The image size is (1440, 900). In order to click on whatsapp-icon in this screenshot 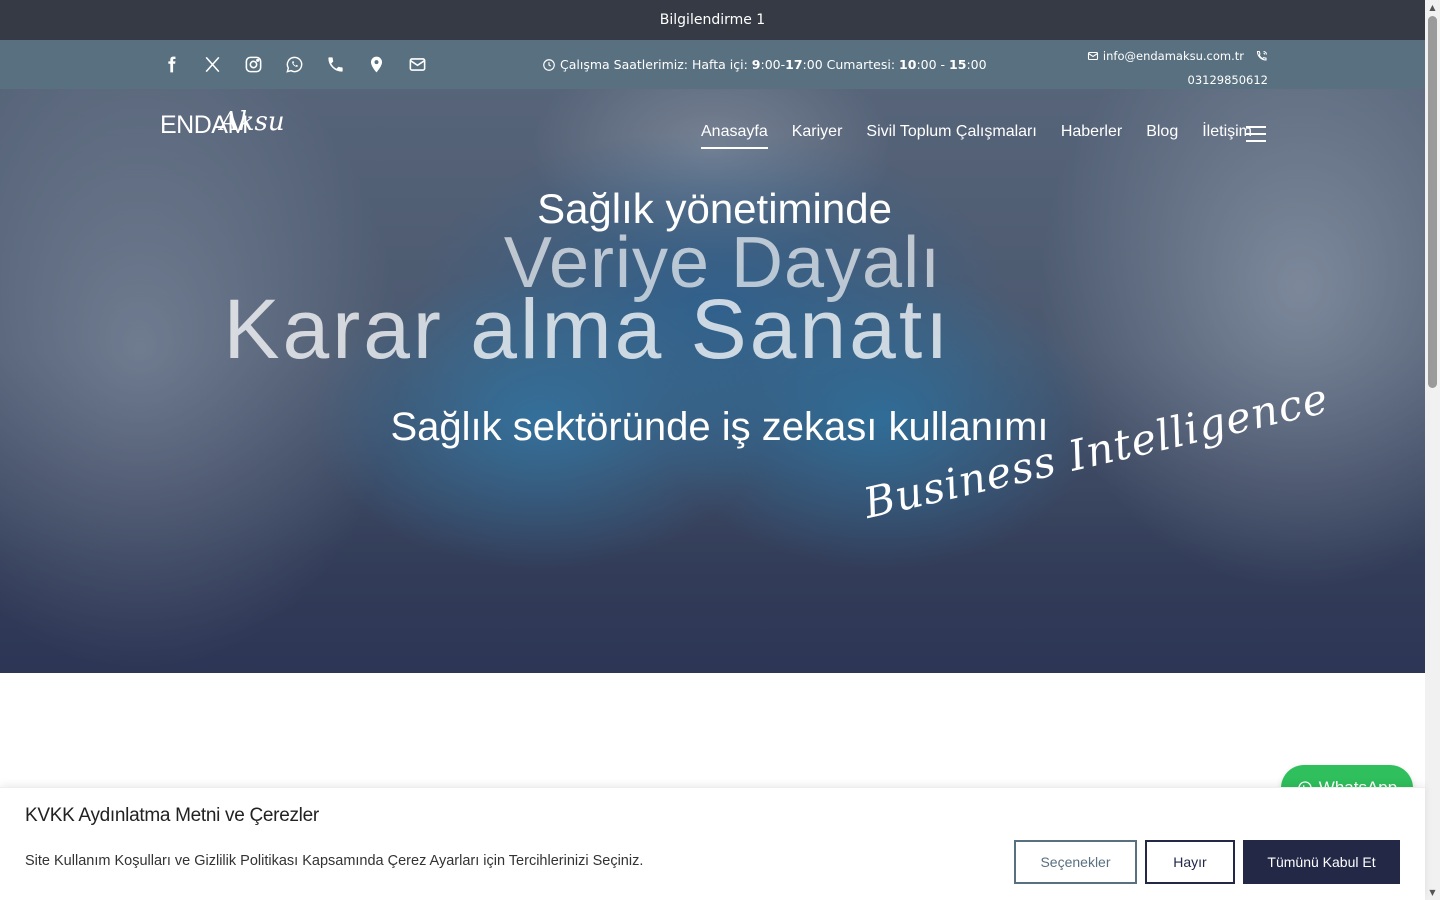, I will do `click(294, 64)`.